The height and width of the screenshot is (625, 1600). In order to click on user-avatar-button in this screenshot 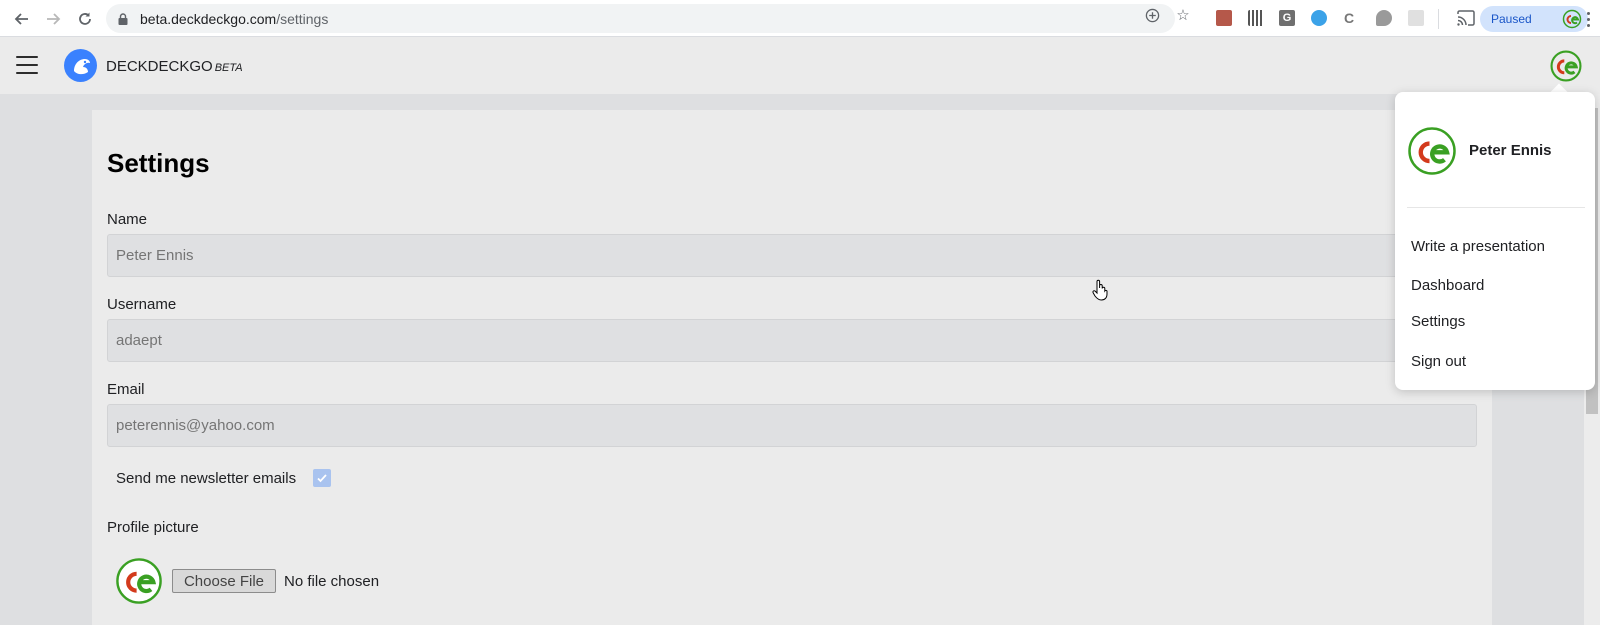, I will do `click(1566, 68)`.